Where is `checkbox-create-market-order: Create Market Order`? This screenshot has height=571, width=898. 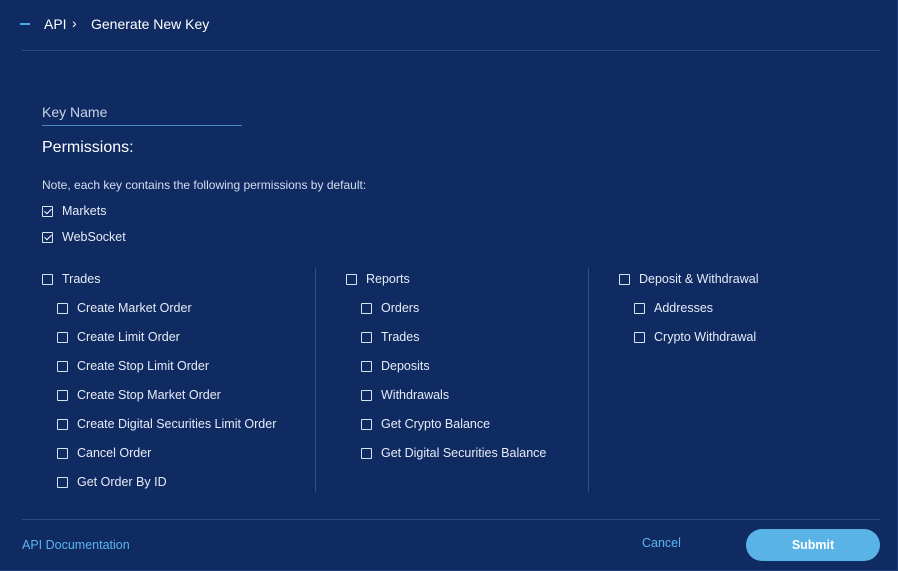
checkbox-create-market-order: Create Market Order is located at coordinates (124, 308).